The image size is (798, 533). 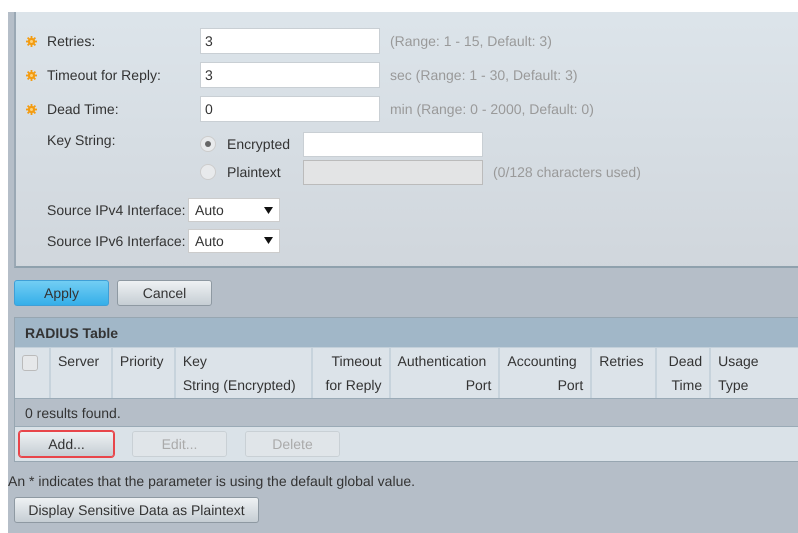 I want to click on field-label: Dead Time:, so click(x=83, y=109).